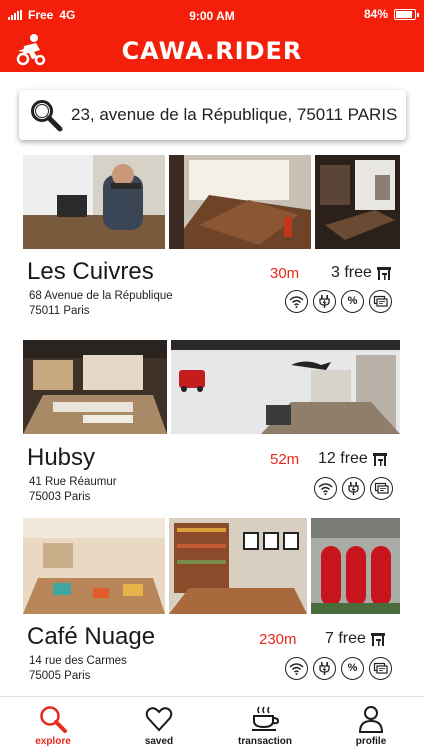 The width and height of the screenshot is (424, 753). What do you see at coordinates (234, 115) in the screenshot?
I see `search-input: 23, avenue de la République, 75011 PARIS` at bounding box center [234, 115].